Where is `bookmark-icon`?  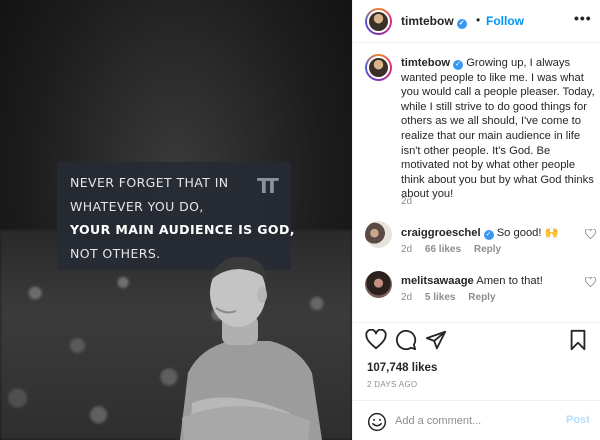
bookmark-icon is located at coordinates (578, 340).